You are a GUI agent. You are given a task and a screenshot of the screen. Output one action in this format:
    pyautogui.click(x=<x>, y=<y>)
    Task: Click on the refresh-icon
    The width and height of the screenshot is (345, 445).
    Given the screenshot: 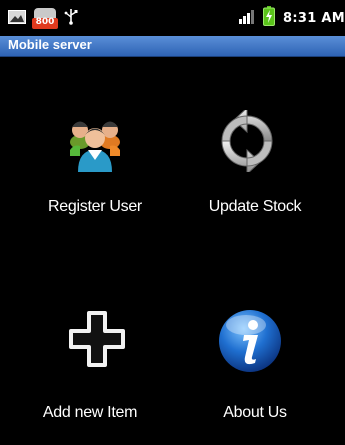 What is the action you would take?
    pyautogui.click(x=247, y=141)
    